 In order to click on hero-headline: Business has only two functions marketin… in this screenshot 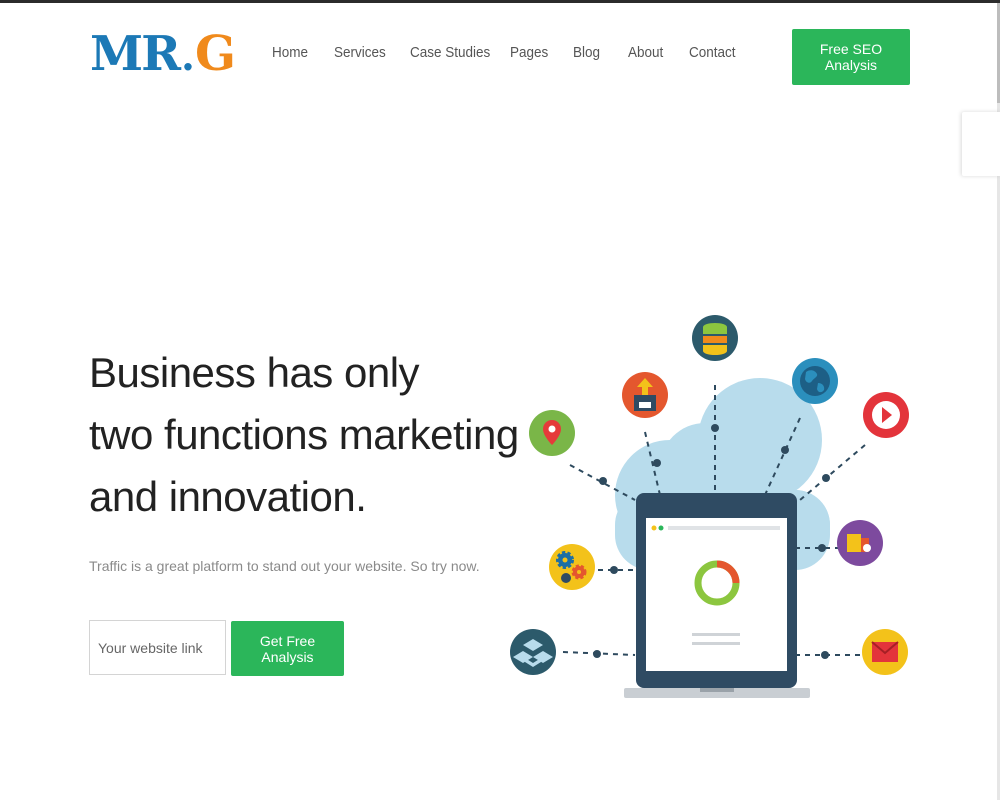, I will do `click(304, 435)`.